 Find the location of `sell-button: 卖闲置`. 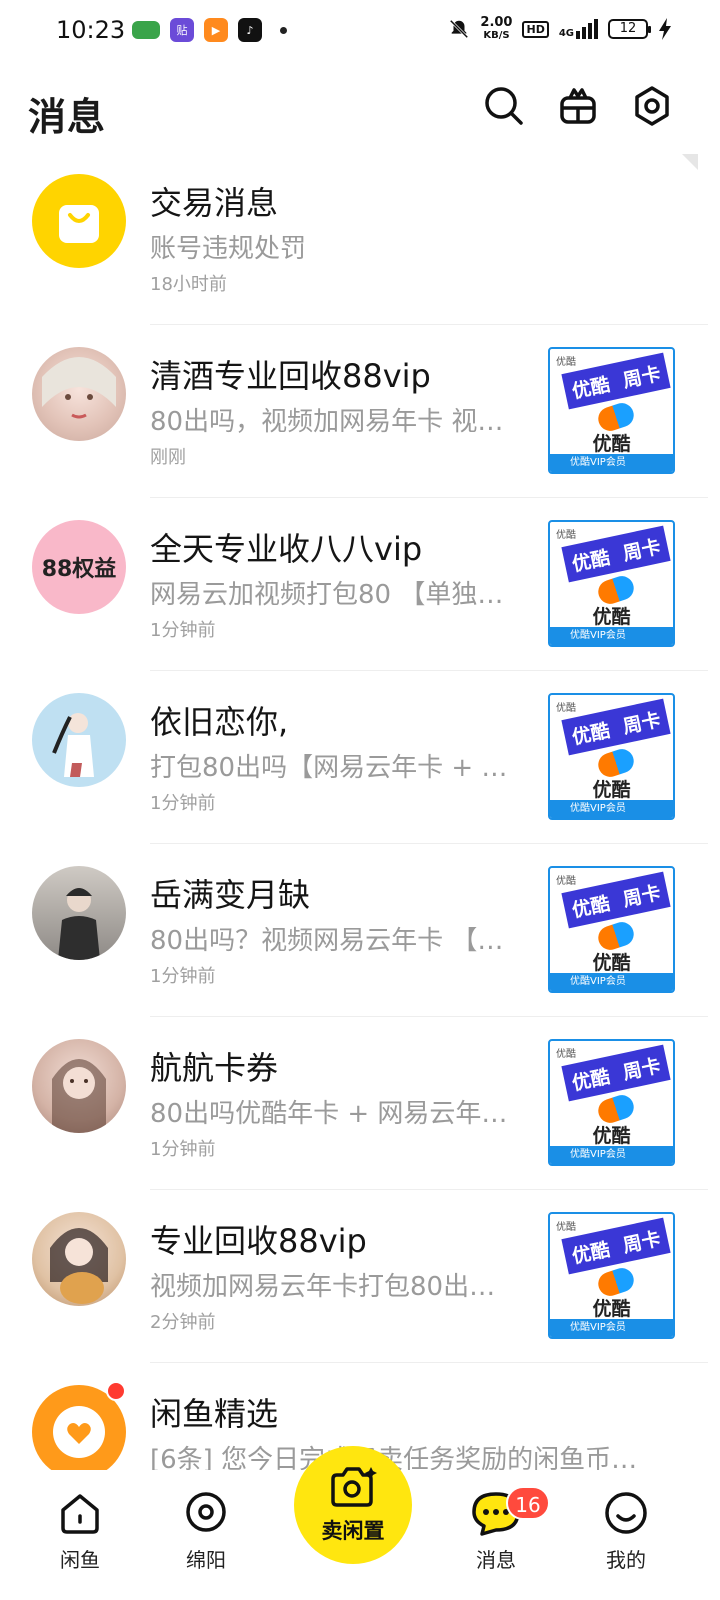

sell-button: 卖闲置 is located at coordinates (353, 1505).